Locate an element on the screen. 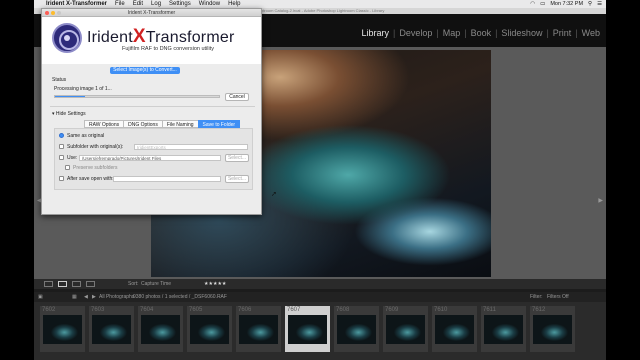  tab-file-naming: File Naming is located at coordinates (179, 124).